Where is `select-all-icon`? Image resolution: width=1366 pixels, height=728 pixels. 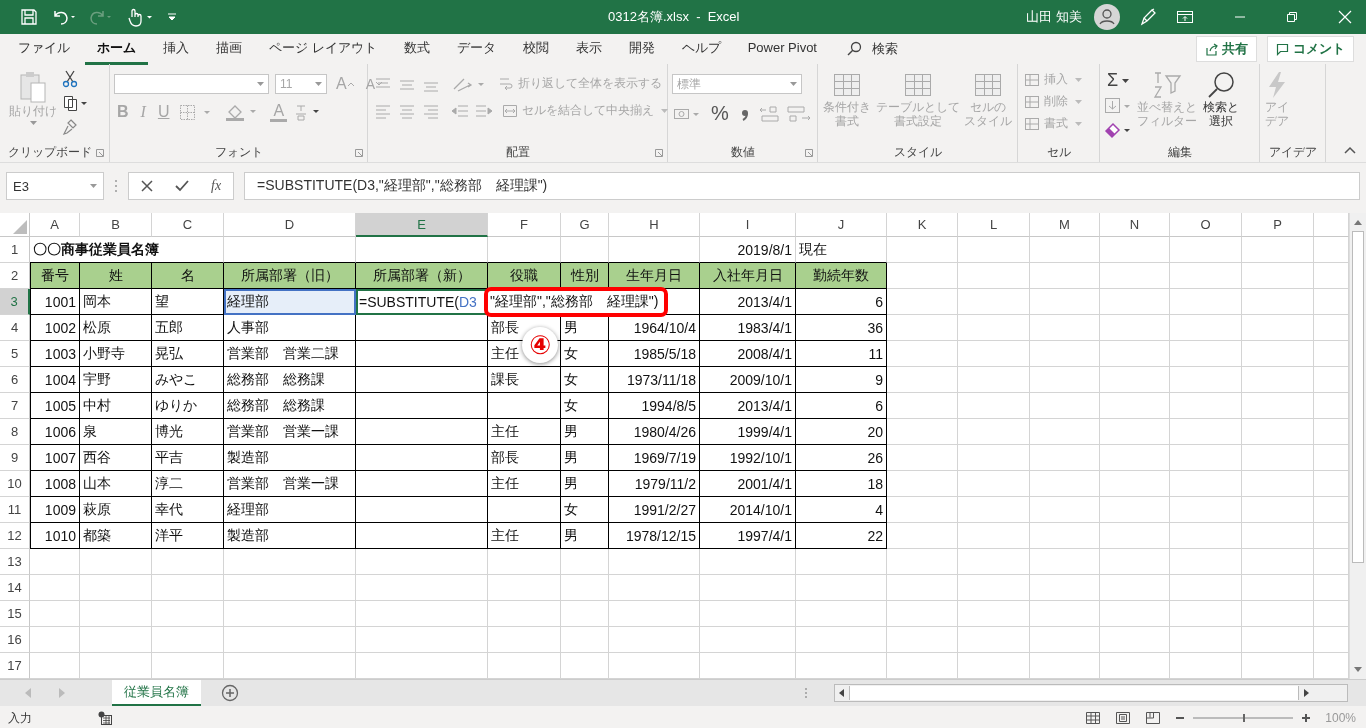
select-all-icon is located at coordinates (20, 227).